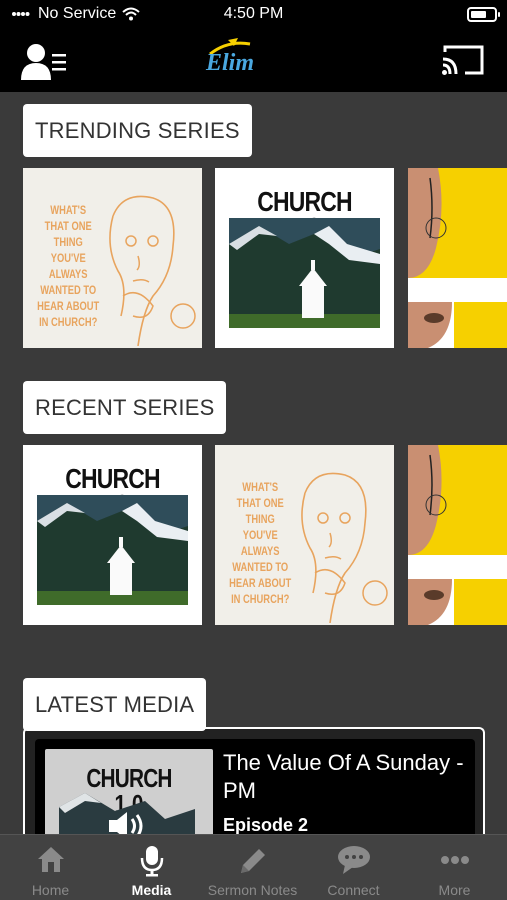 The width and height of the screenshot is (507, 900). I want to click on home-icon, so click(50, 859).